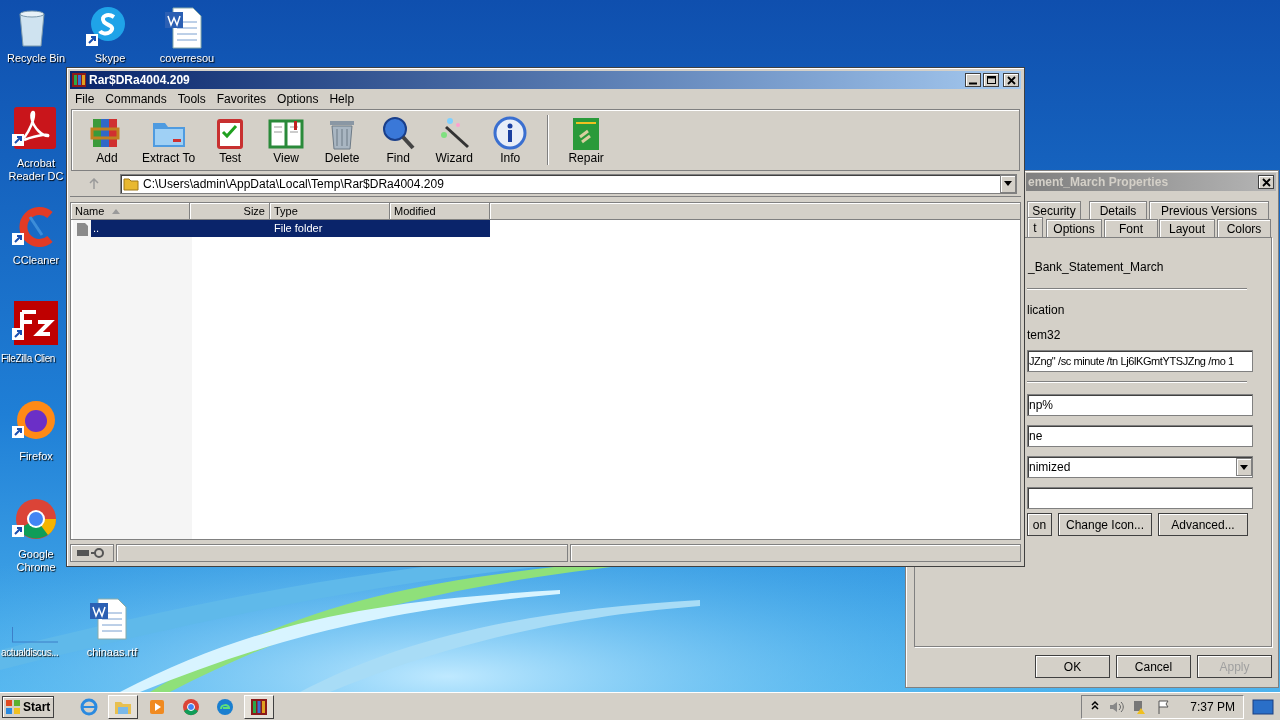  I want to click on info-icon, so click(510, 133).